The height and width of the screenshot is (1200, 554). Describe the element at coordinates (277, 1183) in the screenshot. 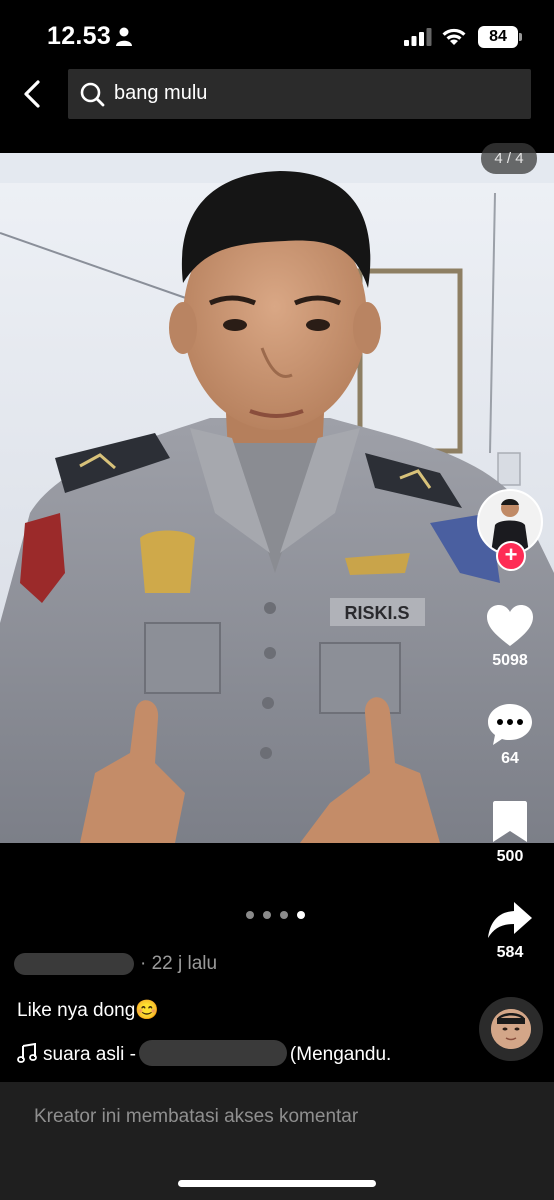

I see `home-indicator` at that location.